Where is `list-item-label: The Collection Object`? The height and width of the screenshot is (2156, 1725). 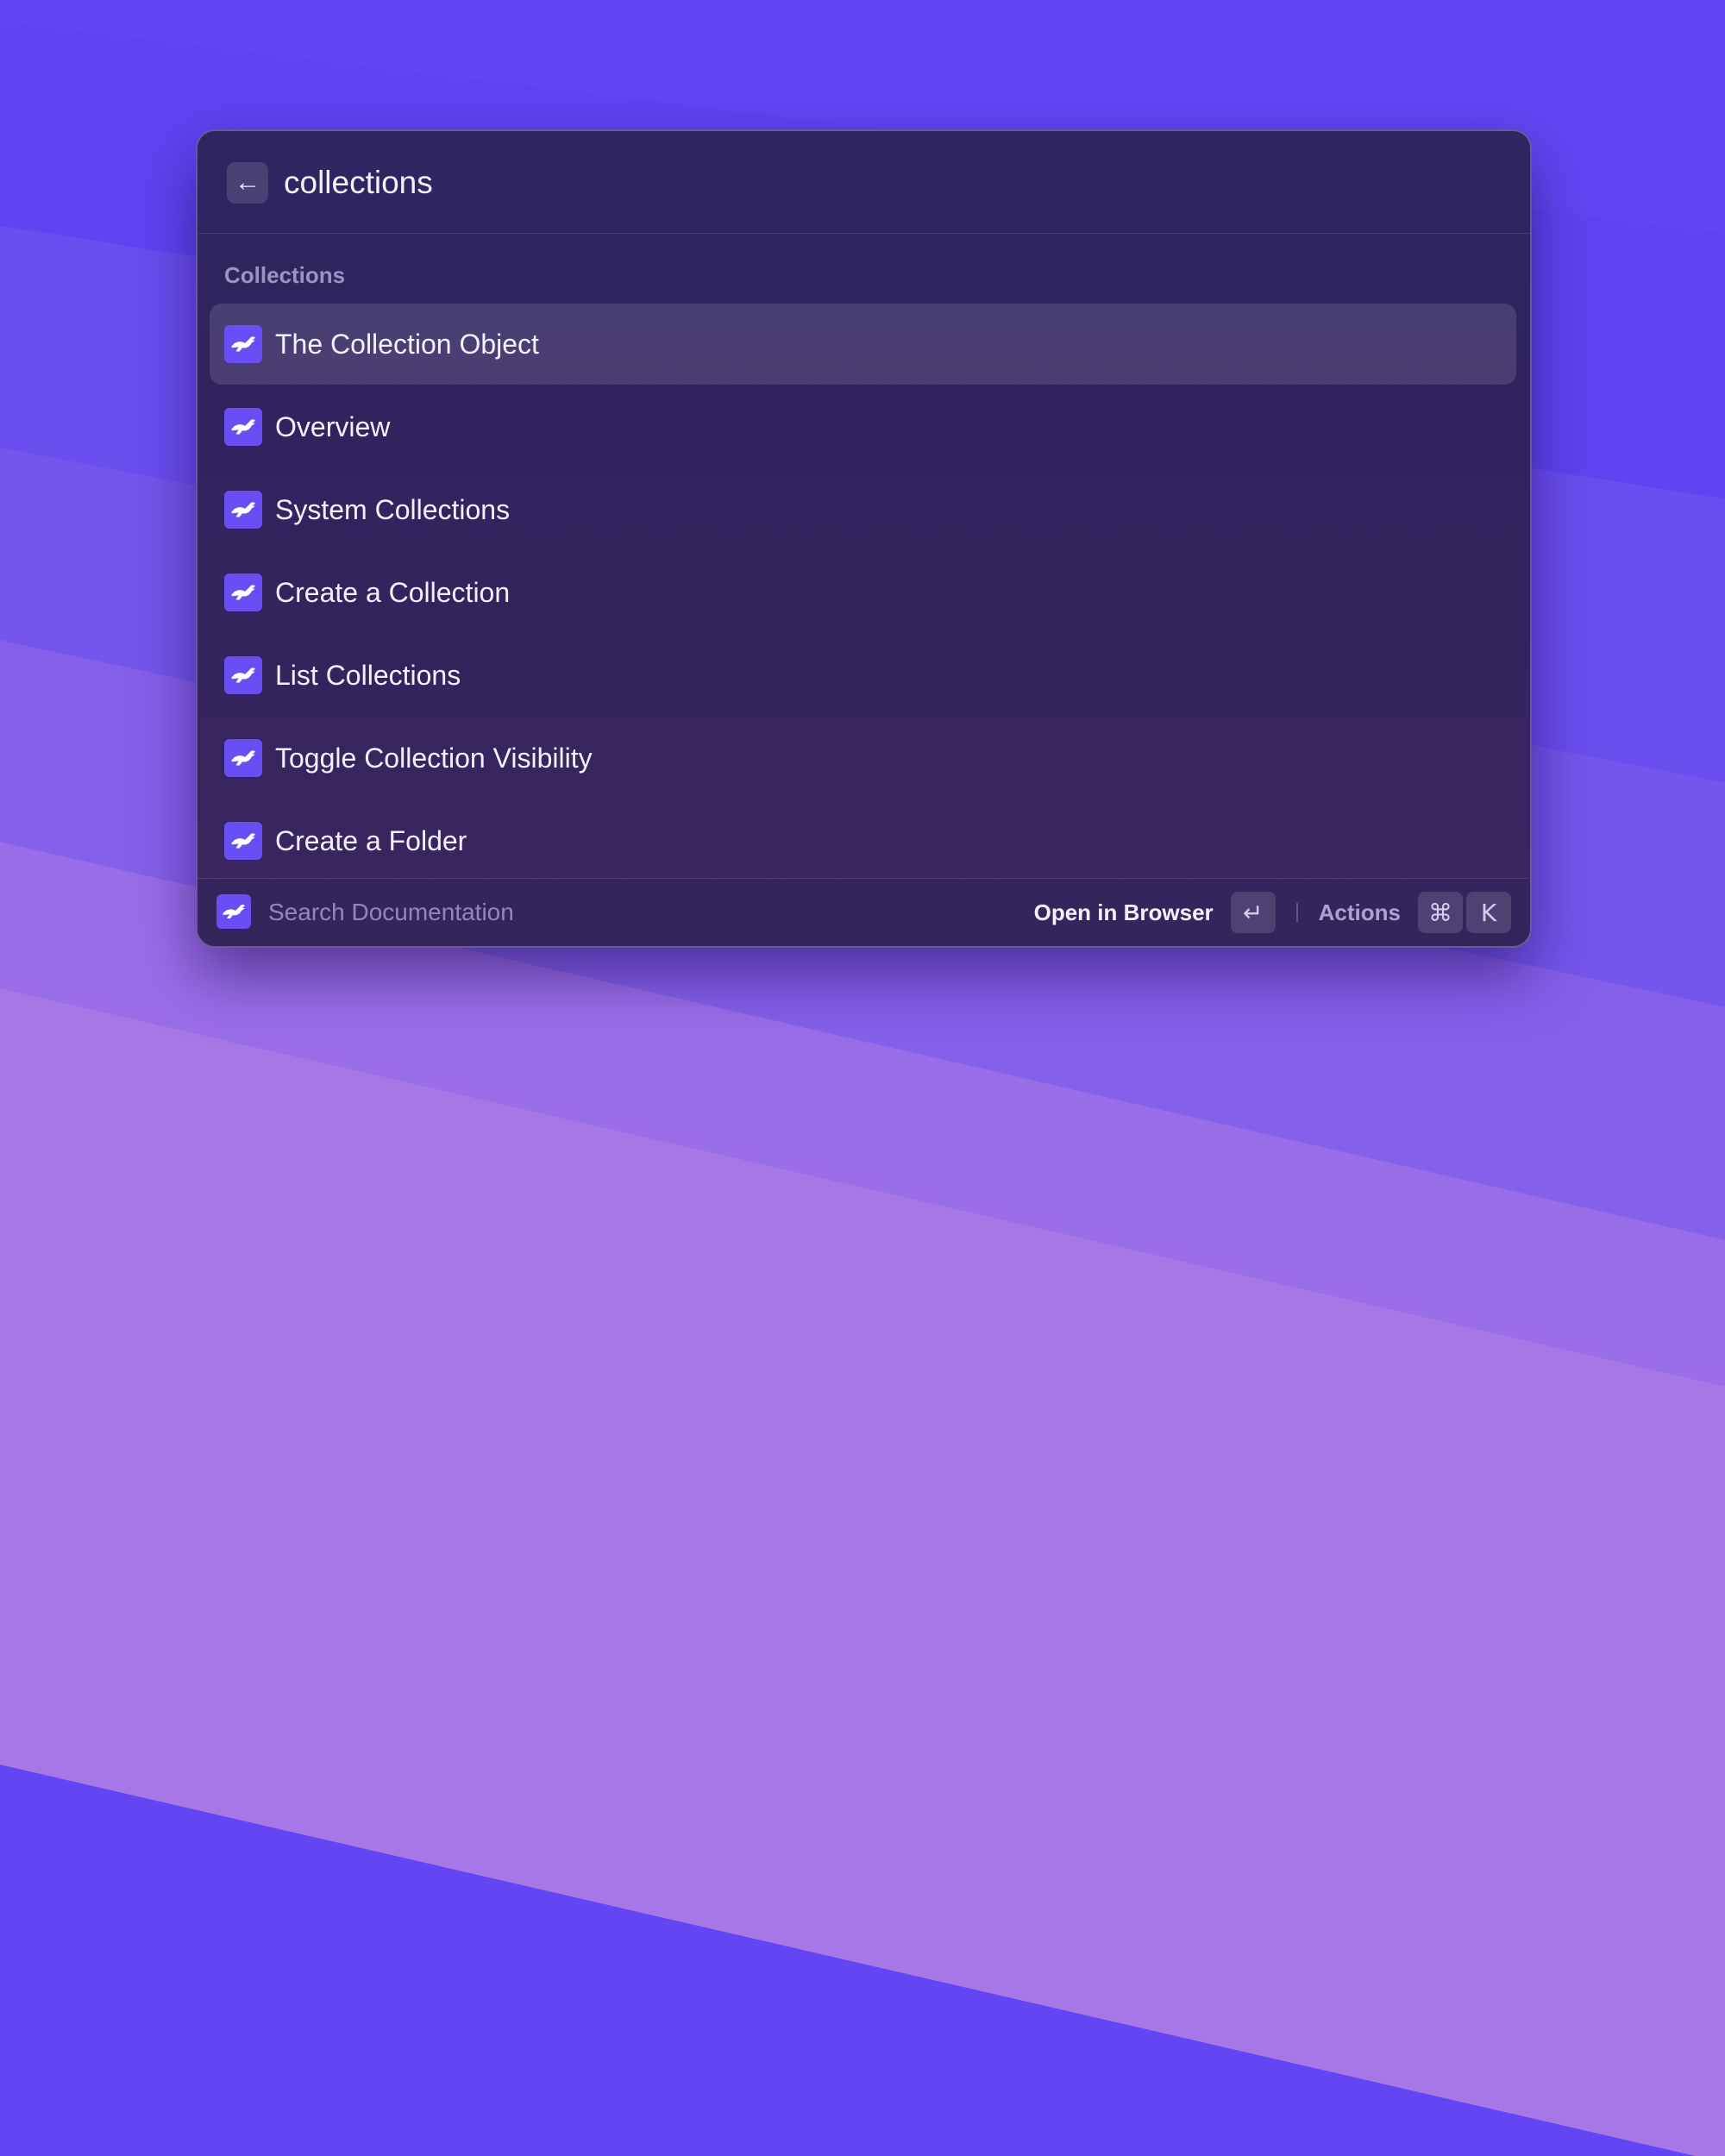 list-item-label: The Collection Object is located at coordinates (407, 344).